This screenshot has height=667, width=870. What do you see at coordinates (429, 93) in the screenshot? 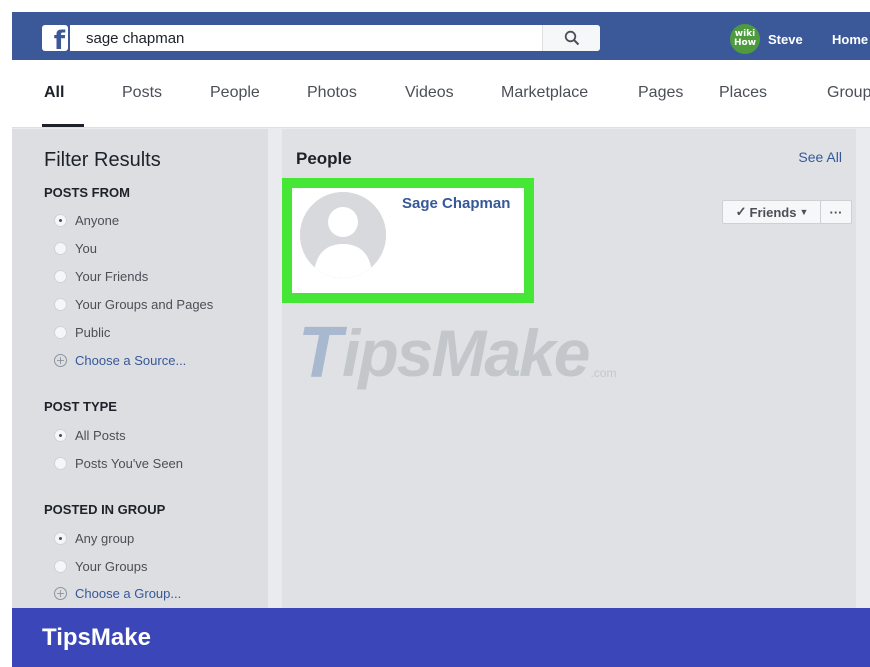
I see `tab-videos: Videos` at bounding box center [429, 93].